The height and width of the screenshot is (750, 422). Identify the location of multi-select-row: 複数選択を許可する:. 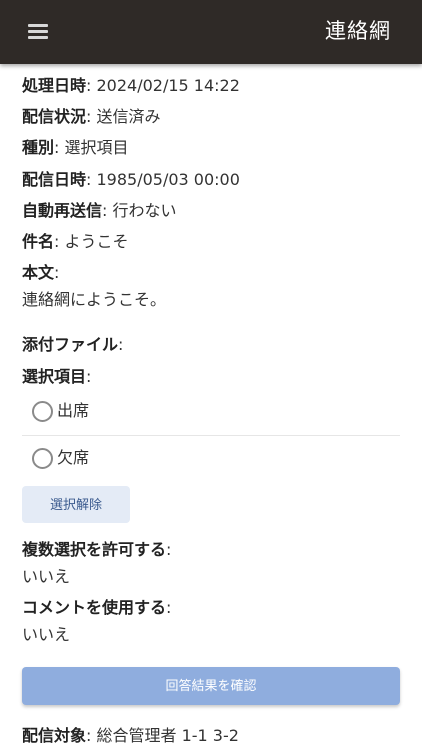
(97, 549).